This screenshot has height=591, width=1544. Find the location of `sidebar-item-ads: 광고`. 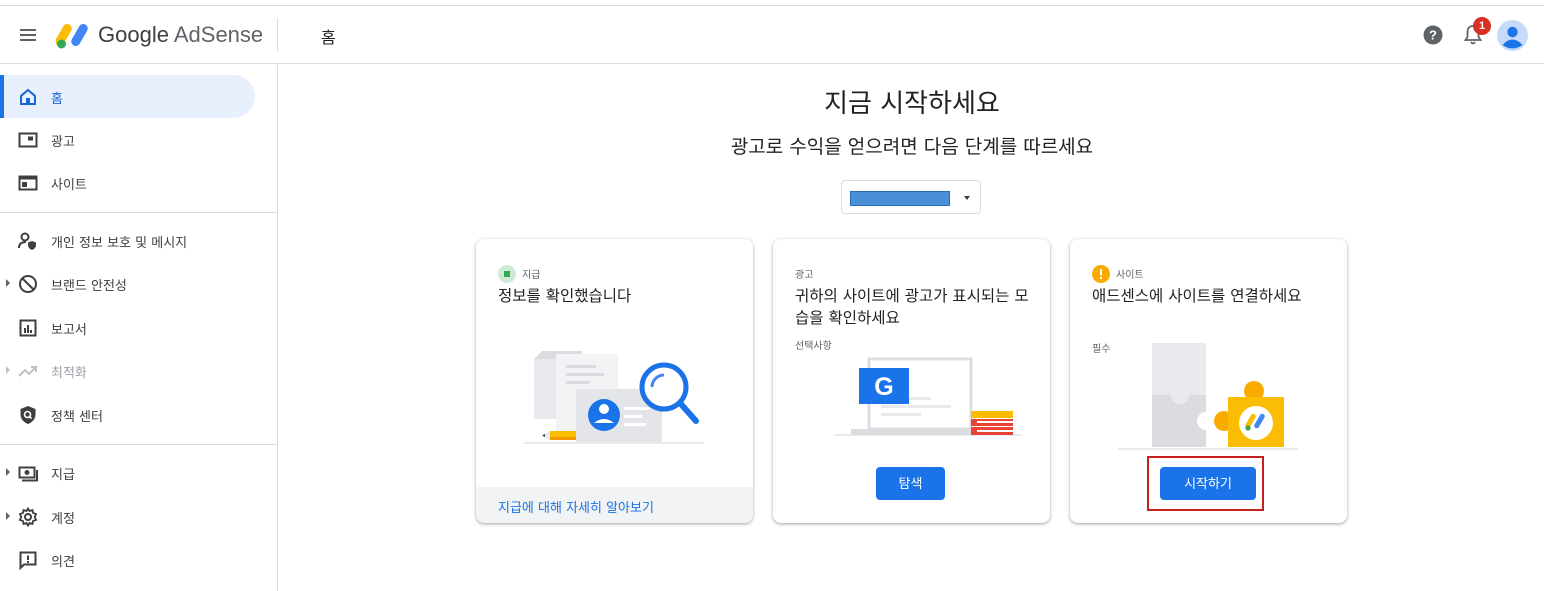

sidebar-item-ads: 광고 is located at coordinates (127, 139).